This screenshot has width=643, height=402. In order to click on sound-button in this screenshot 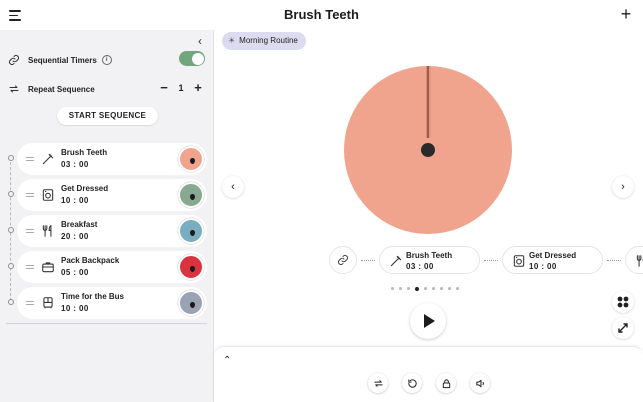, I will do `click(480, 383)`.